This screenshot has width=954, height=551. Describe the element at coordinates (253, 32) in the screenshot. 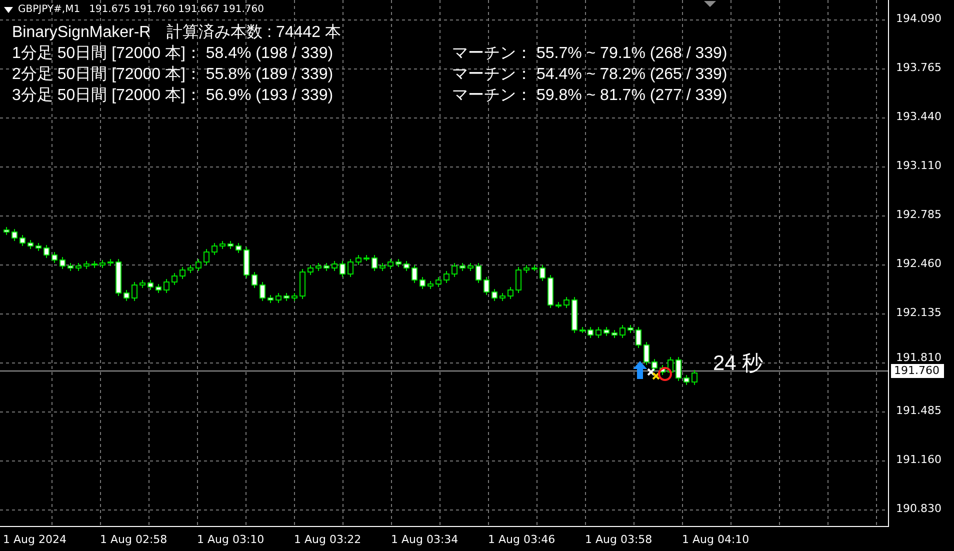

I see `bar-count: 計算済み本数 : 74442 本` at that location.